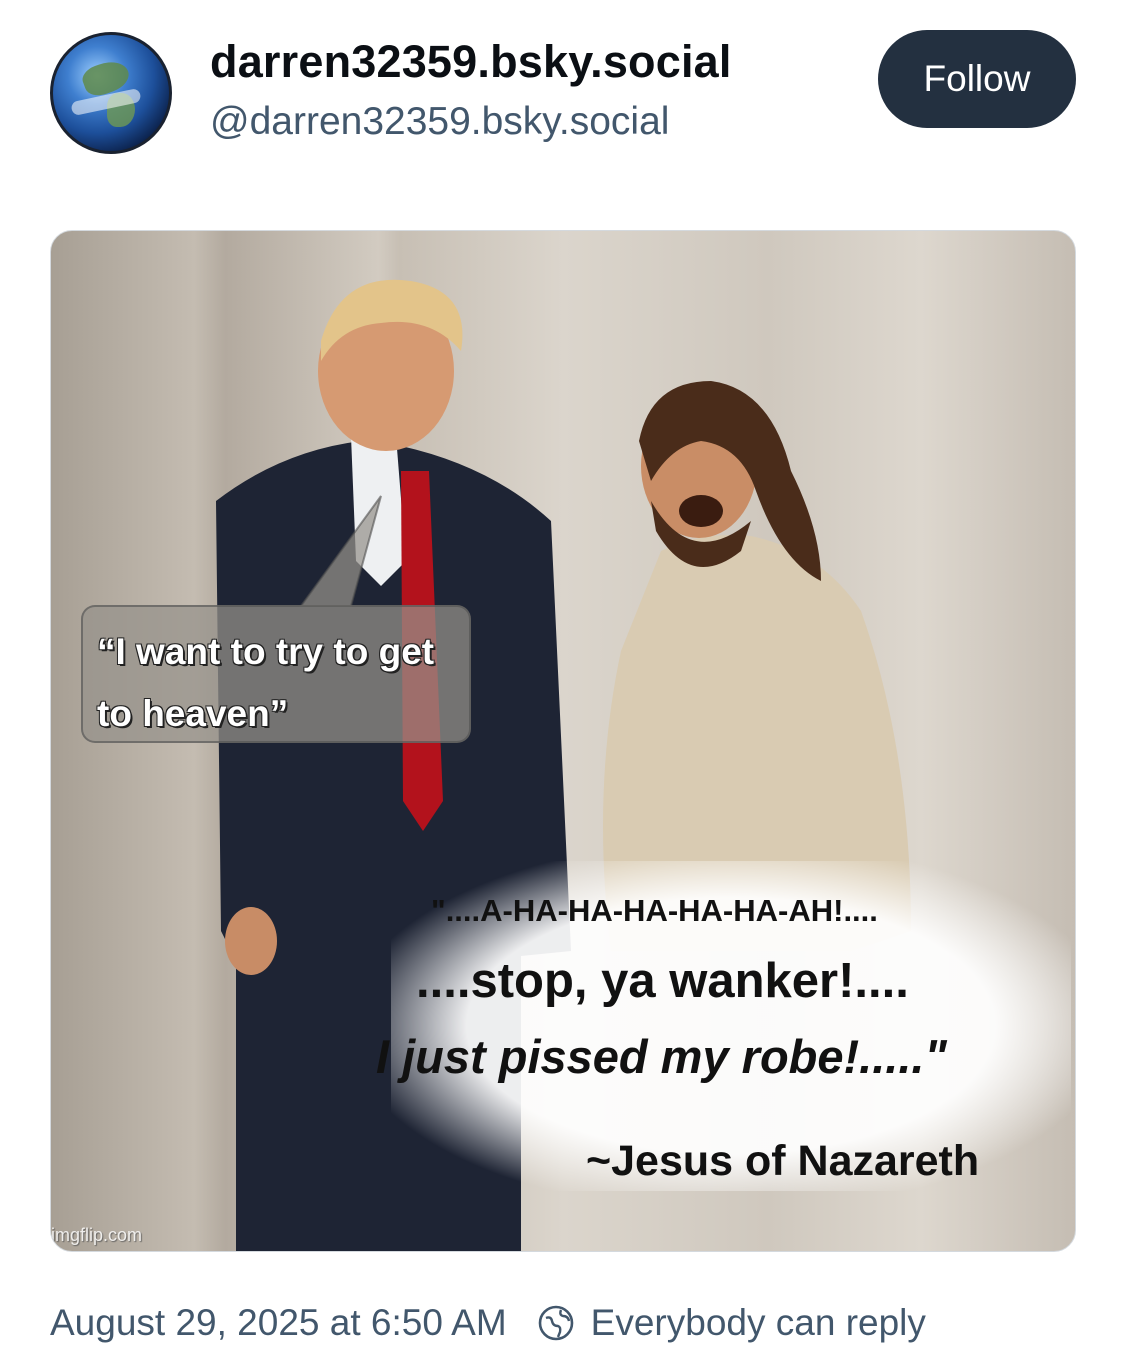  Describe the element at coordinates (661, 1056) in the screenshot. I see `quote-line-3: I just pissed my robe!....."` at that location.